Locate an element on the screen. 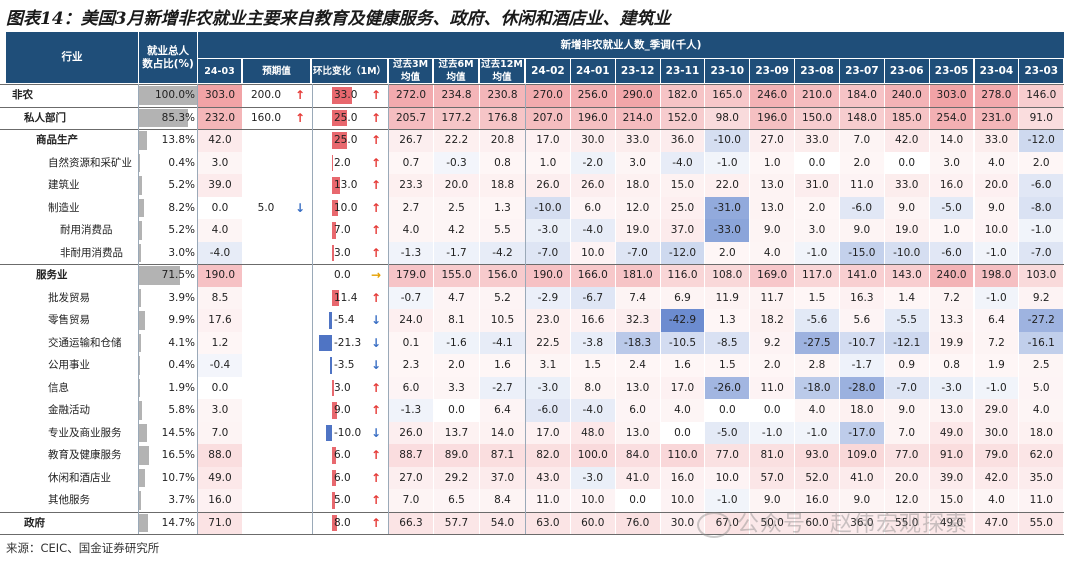  avg6-value: 0.0 is located at coordinates (456, 410).